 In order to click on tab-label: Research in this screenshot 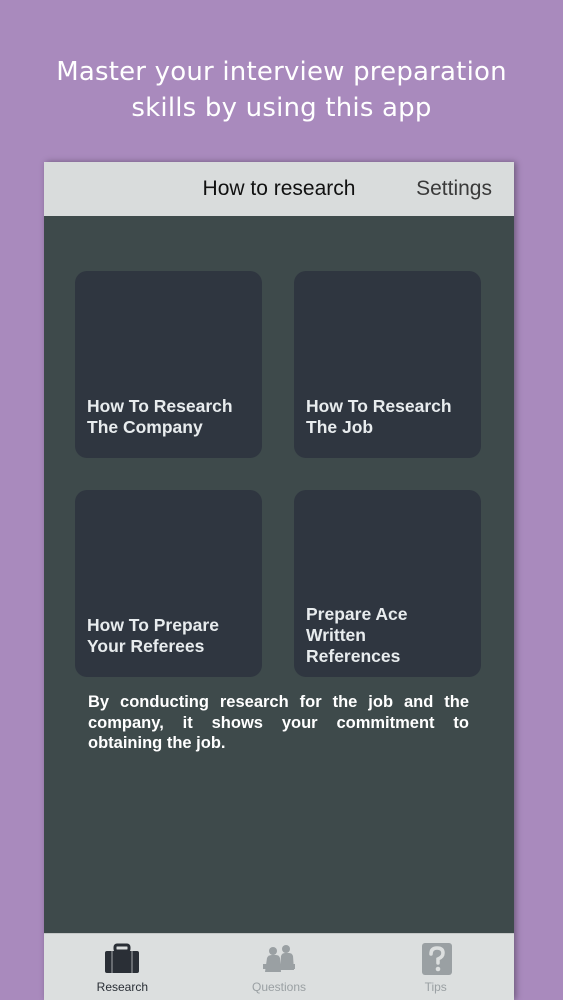, I will do `click(122, 987)`.